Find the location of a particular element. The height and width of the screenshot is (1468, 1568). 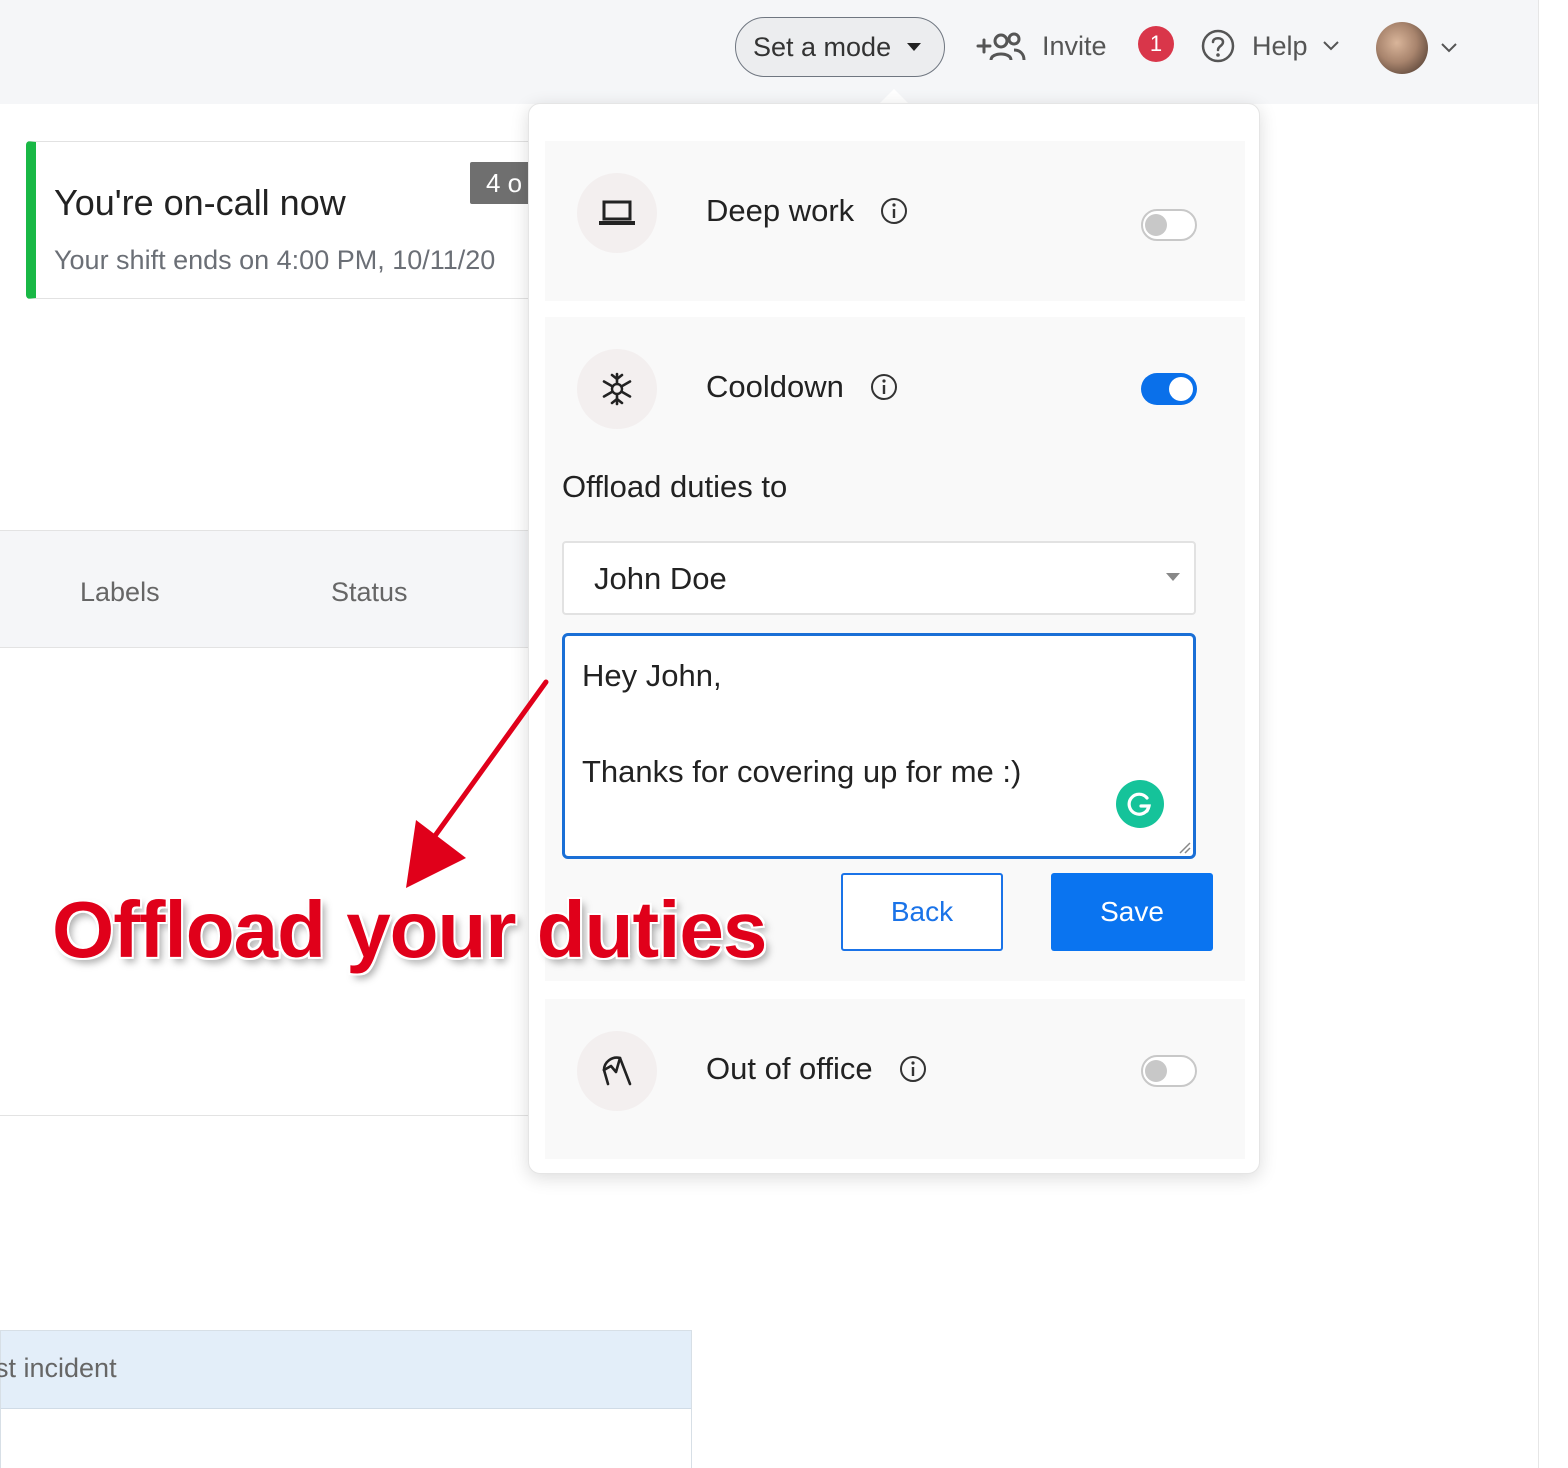

invite-button: Invite is located at coordinates (1041, 46).